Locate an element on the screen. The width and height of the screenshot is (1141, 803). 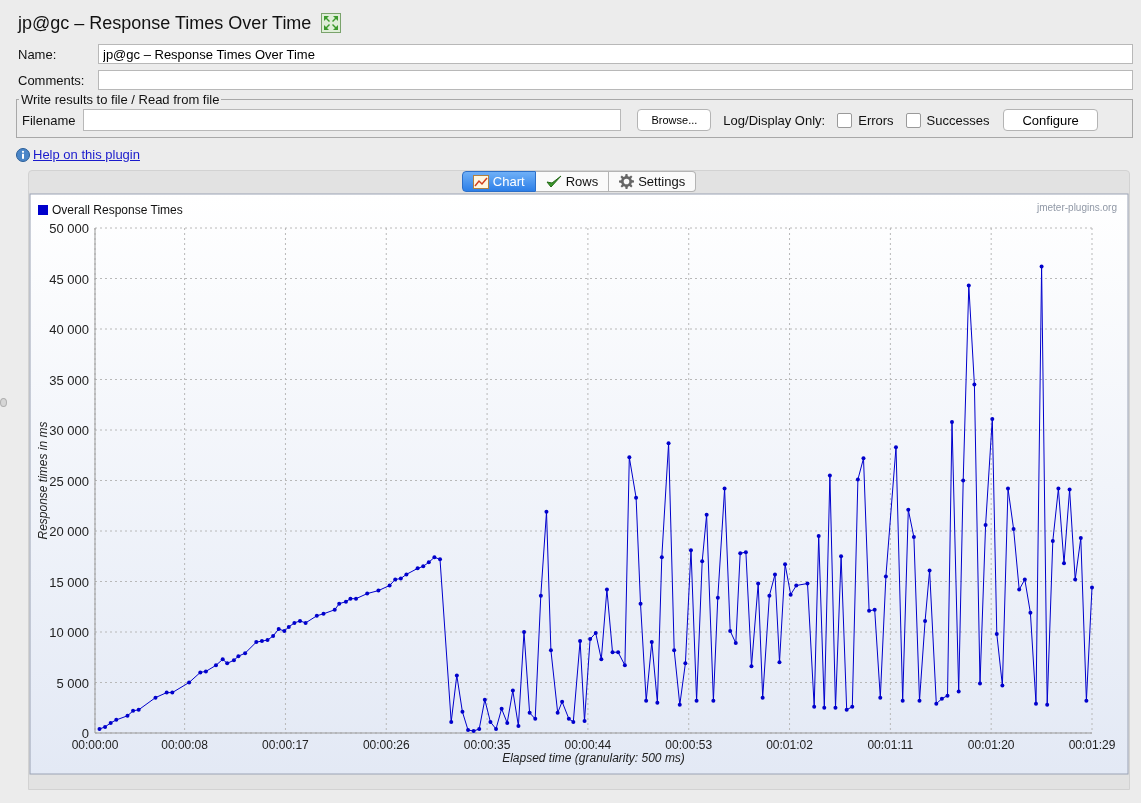
legend-label: Overall Response Times is located at coordinates (117, 210).